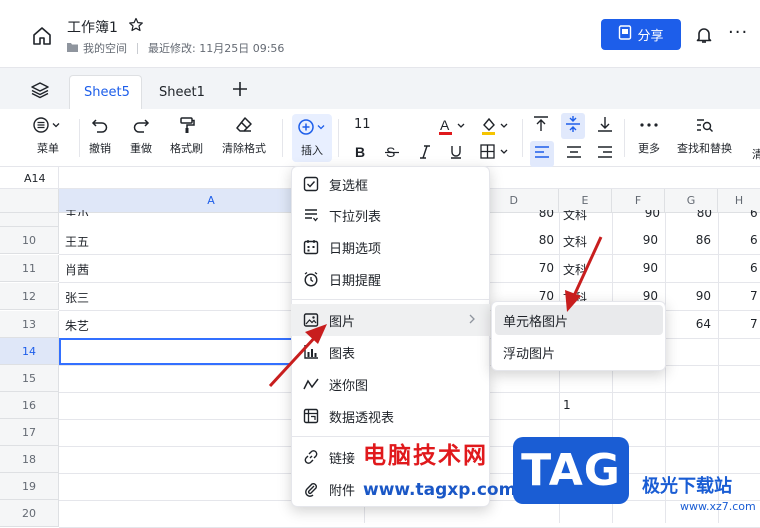 The height and width of the screenshot is (528, 760). I want to click on bar-chart-icon, so click(311, 352).